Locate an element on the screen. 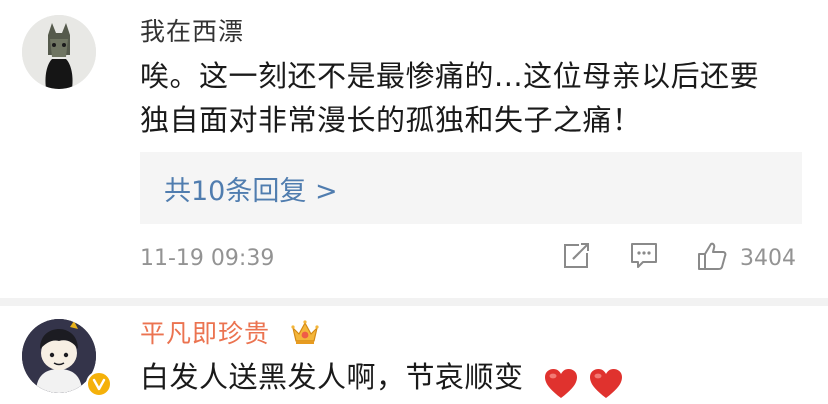  crown-badge is located at coordinates (305, 332).